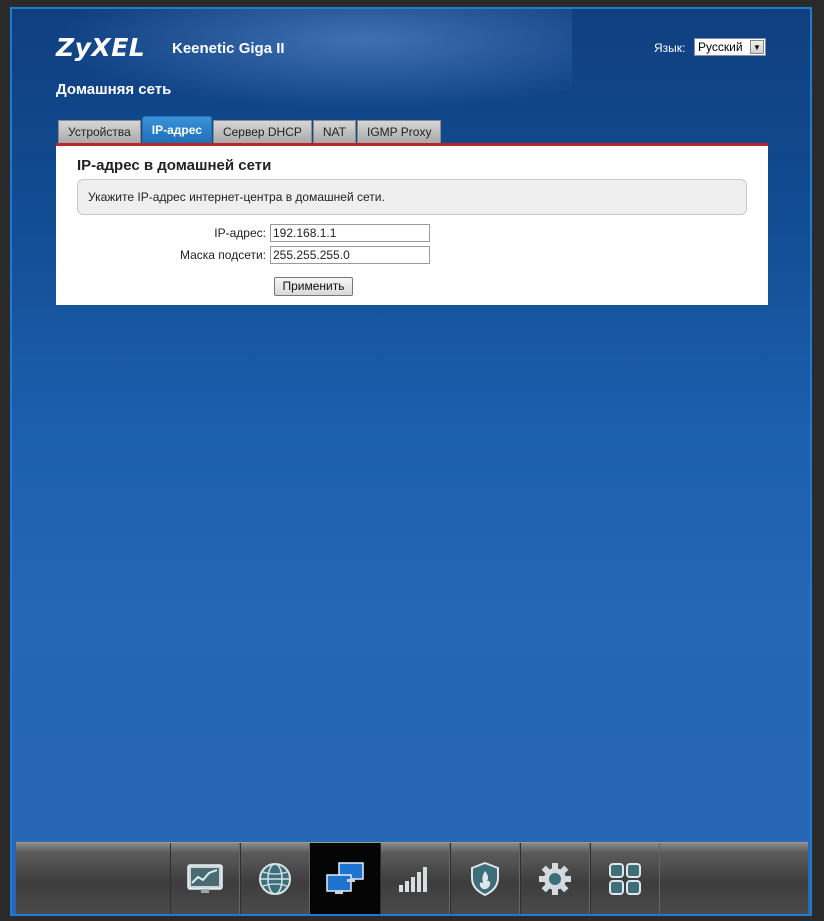  I want to click on monitor-chart-icon, so click(205, 878).